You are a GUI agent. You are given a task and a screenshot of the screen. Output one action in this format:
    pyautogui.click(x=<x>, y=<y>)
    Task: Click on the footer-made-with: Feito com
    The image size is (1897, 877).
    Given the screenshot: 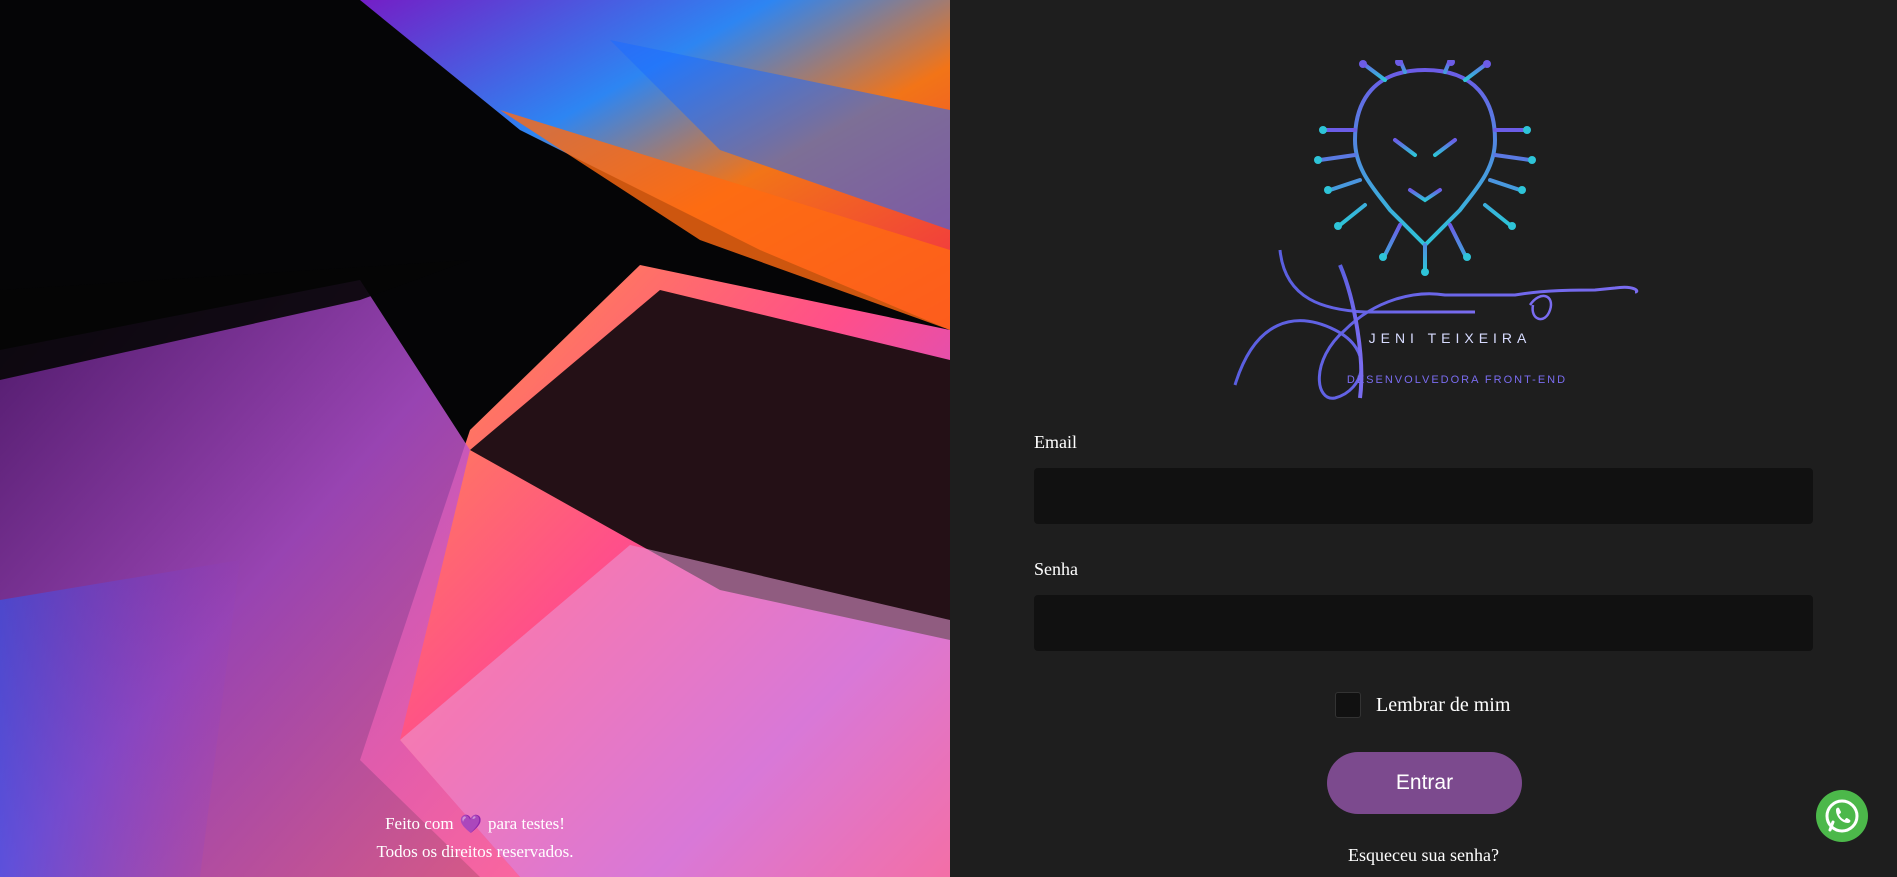 What is the action you would take?
    pyautogui.click(x=419, y=823)
    